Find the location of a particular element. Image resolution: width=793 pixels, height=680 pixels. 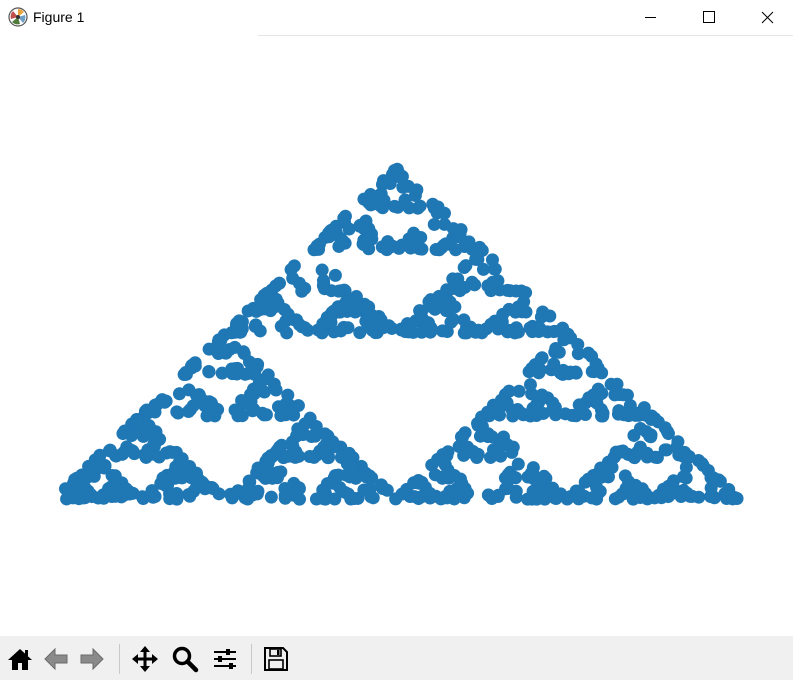

close-button is located at coordinates (765, 17).